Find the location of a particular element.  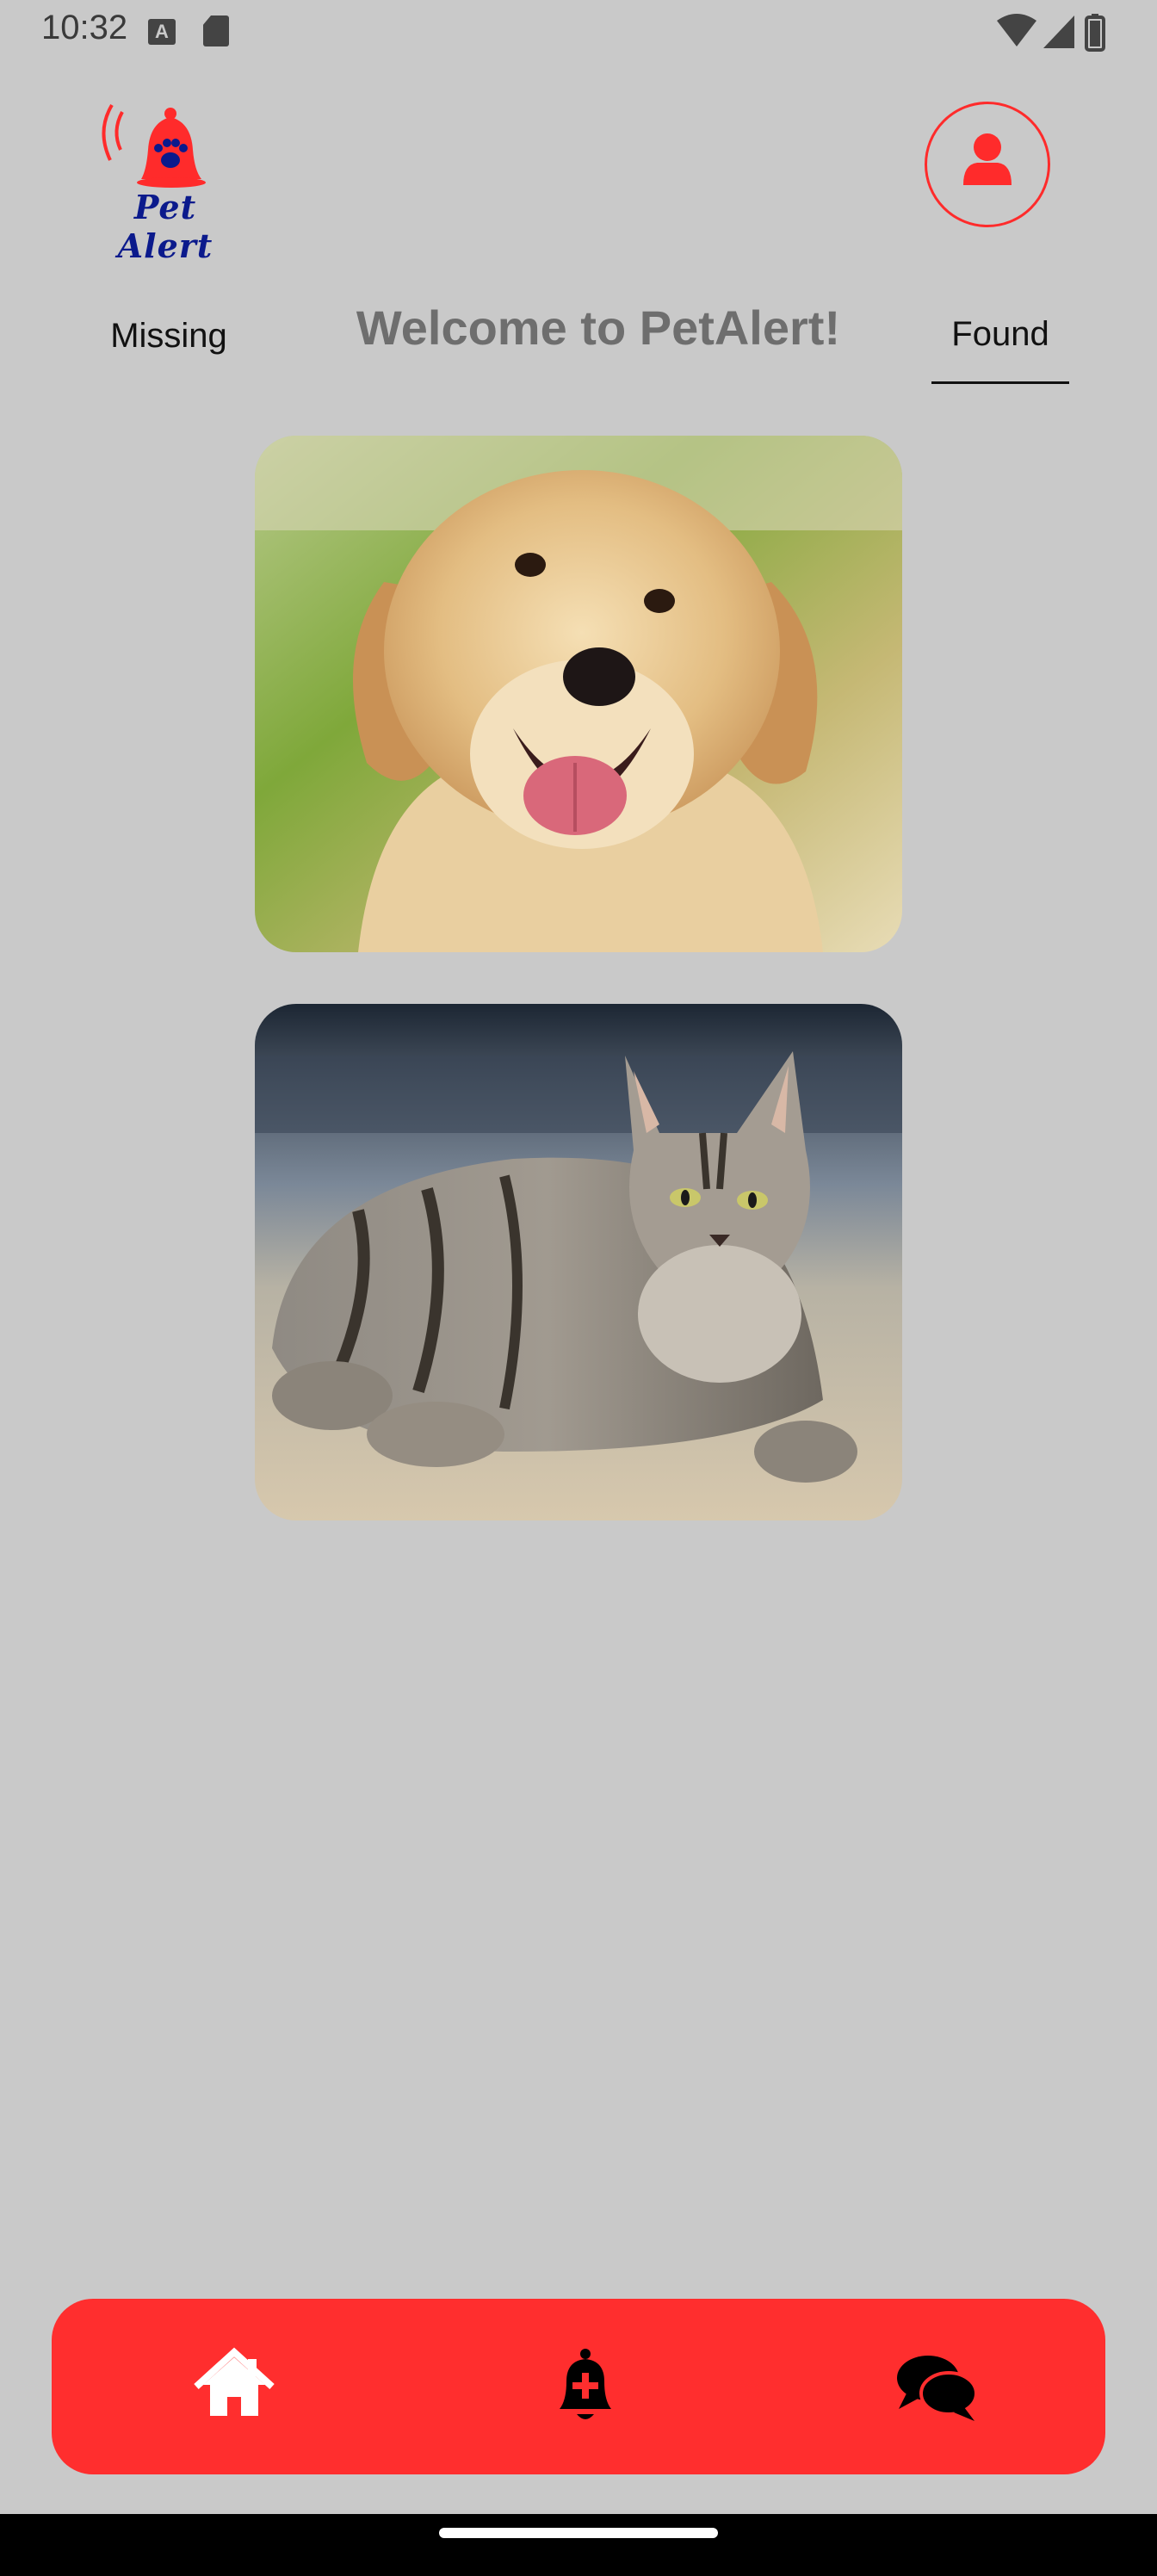

page-title: Welcome to PetAlert! is located at coordinates (599, 328).